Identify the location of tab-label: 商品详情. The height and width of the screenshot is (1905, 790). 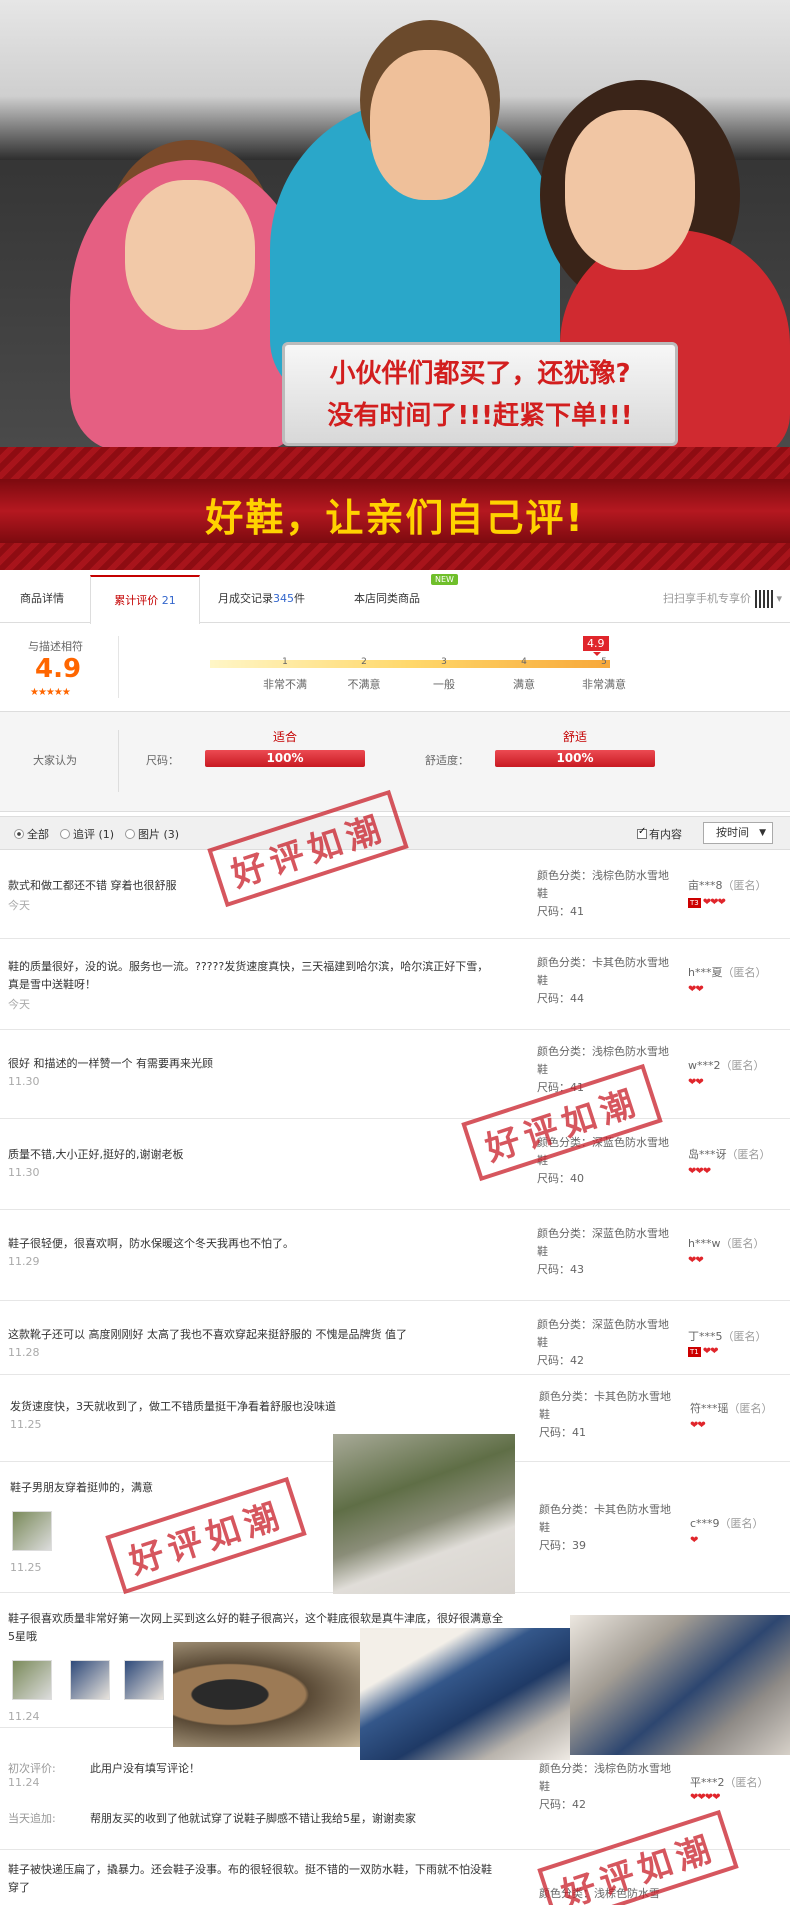
(42, 598).